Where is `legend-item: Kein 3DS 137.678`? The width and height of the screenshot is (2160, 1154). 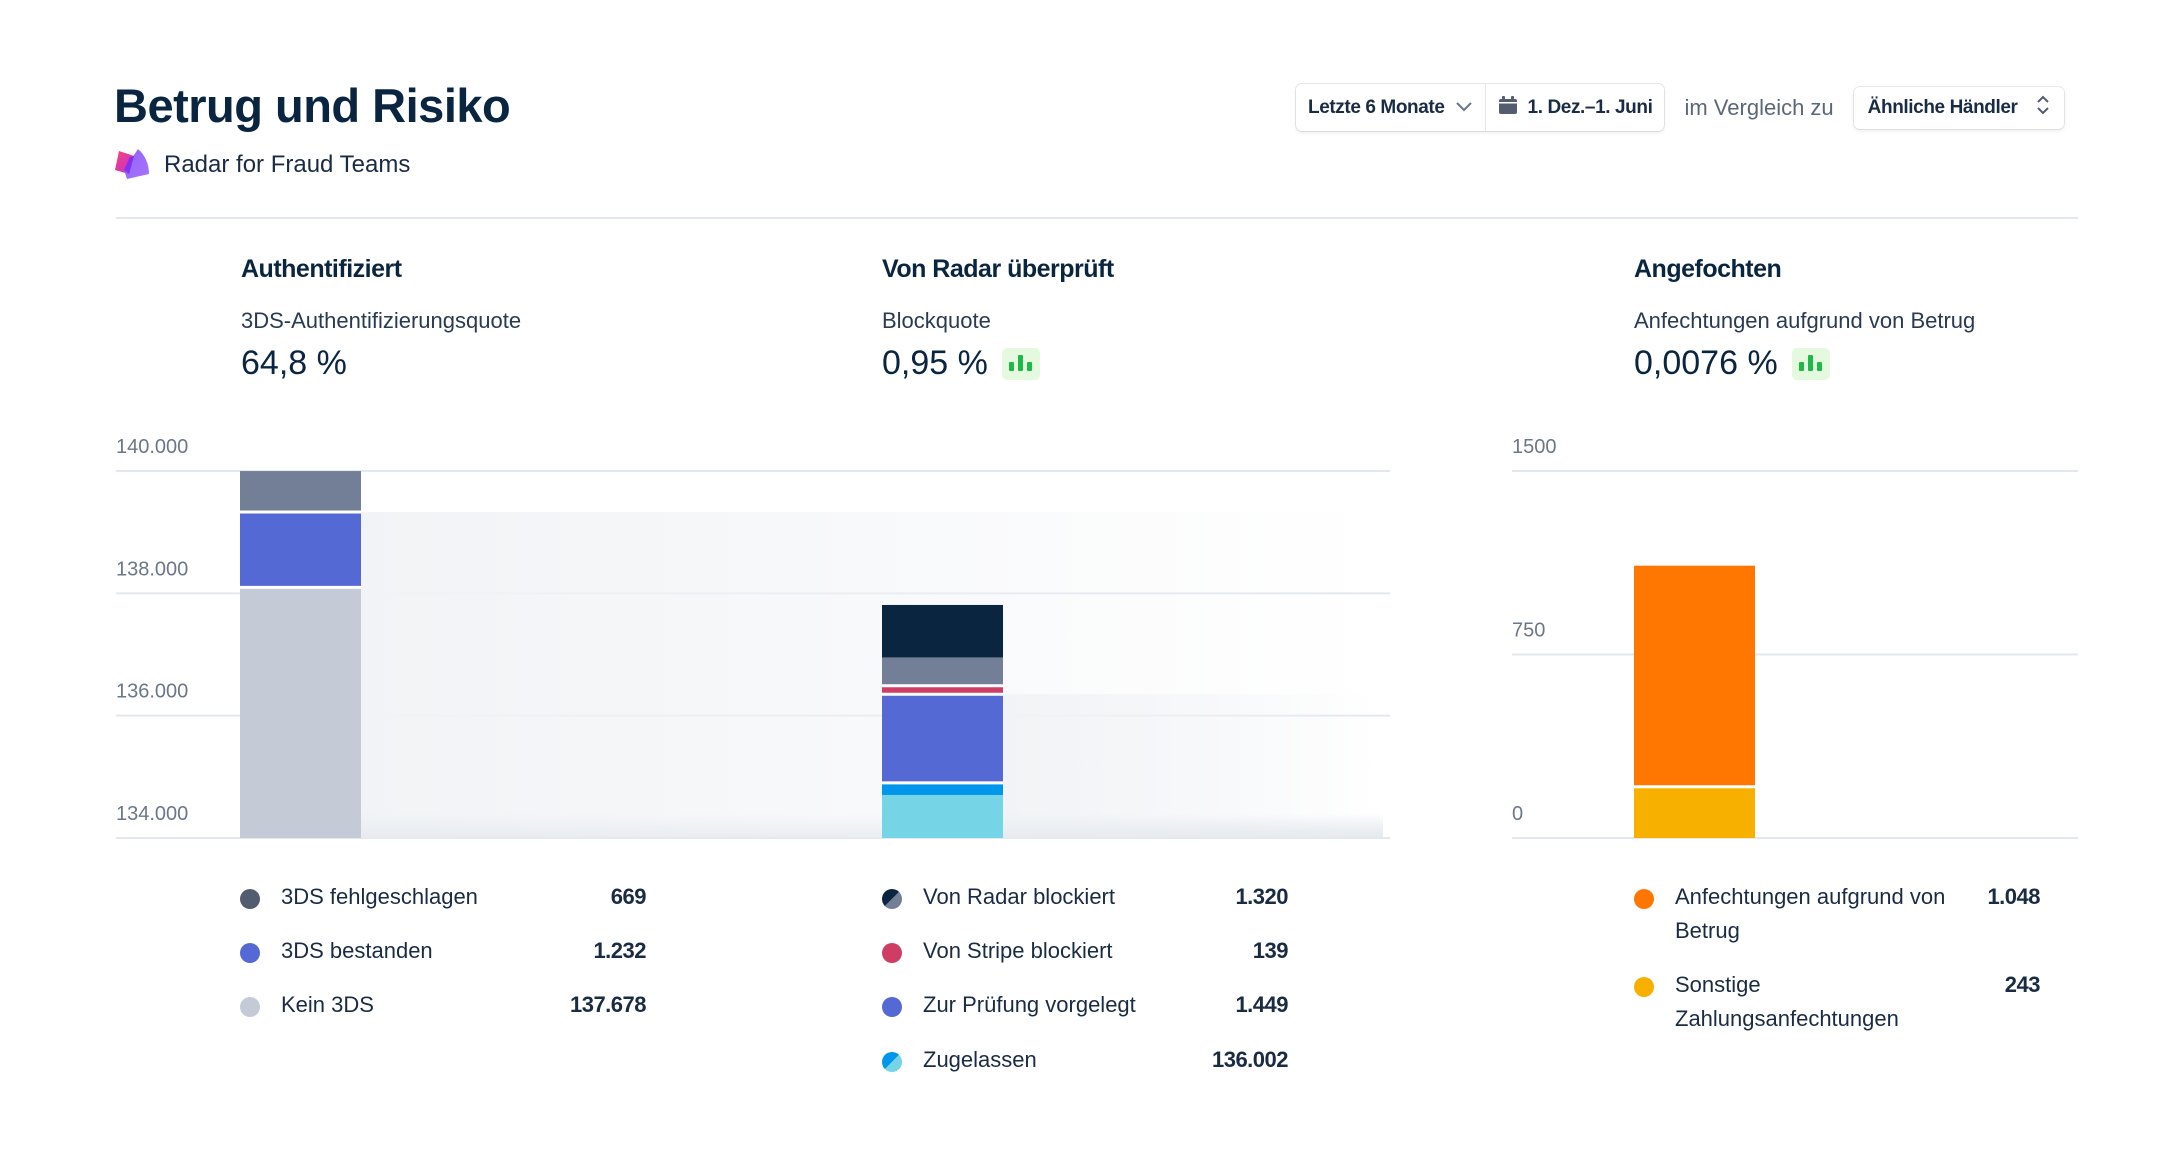
legend-item: Kein 3DS 137.678 is located at coordinates (443, 1007).